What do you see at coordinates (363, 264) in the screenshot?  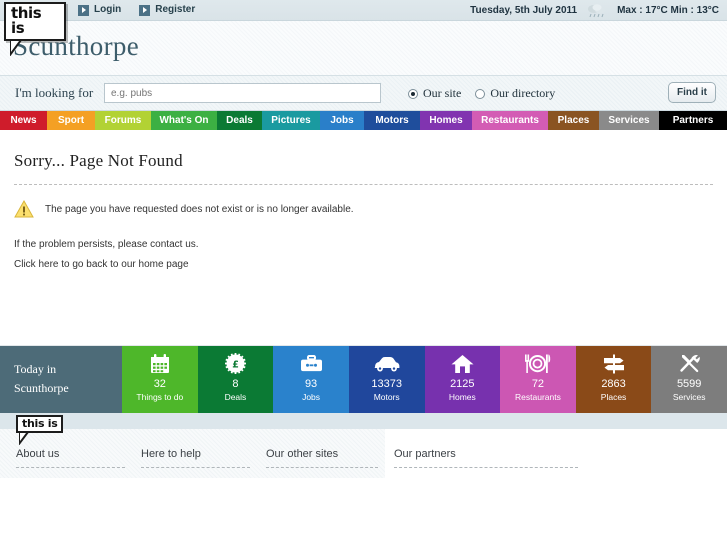 I see `home-link-line: Click here to go back to our home page` at bounding box center [363, 264].